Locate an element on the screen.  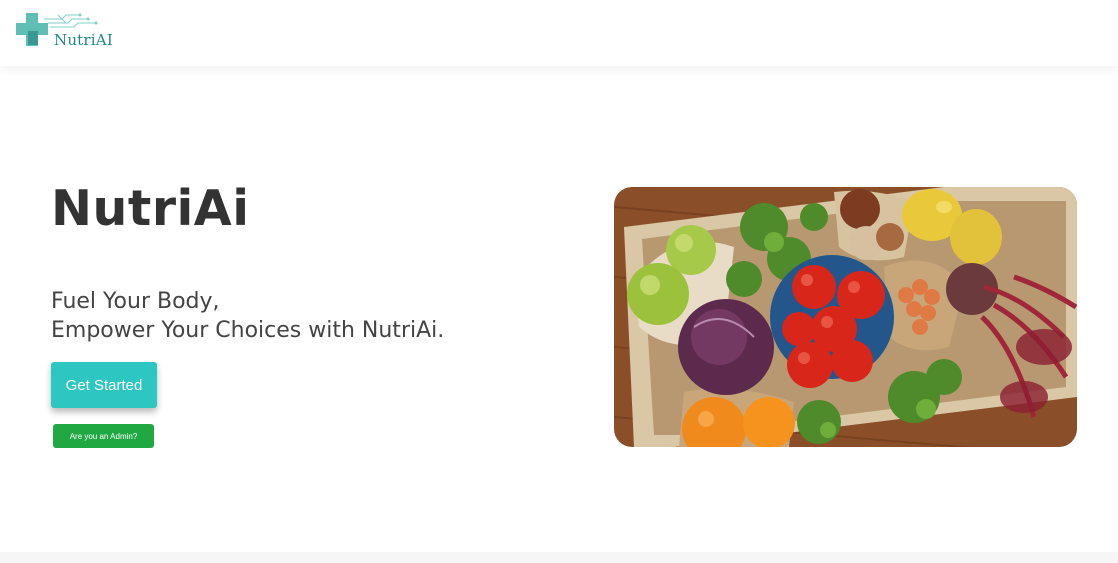
get-started-button: Get Started is located at coordinates (104, 385).